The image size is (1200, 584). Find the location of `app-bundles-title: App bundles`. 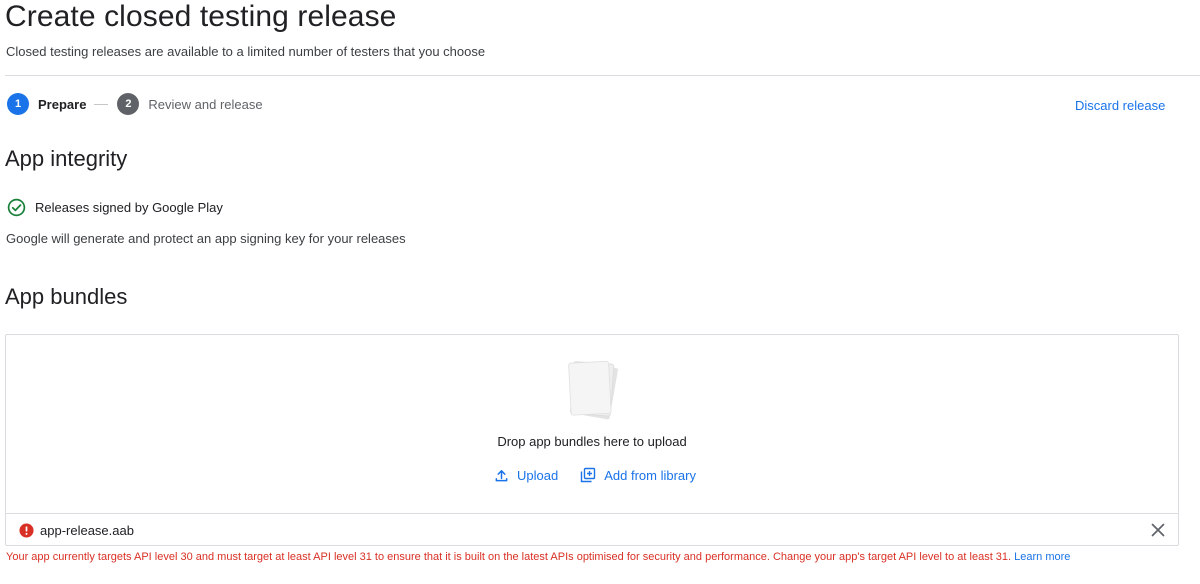

app-bundles-title: App bundles is located at coordinates (66, 296).